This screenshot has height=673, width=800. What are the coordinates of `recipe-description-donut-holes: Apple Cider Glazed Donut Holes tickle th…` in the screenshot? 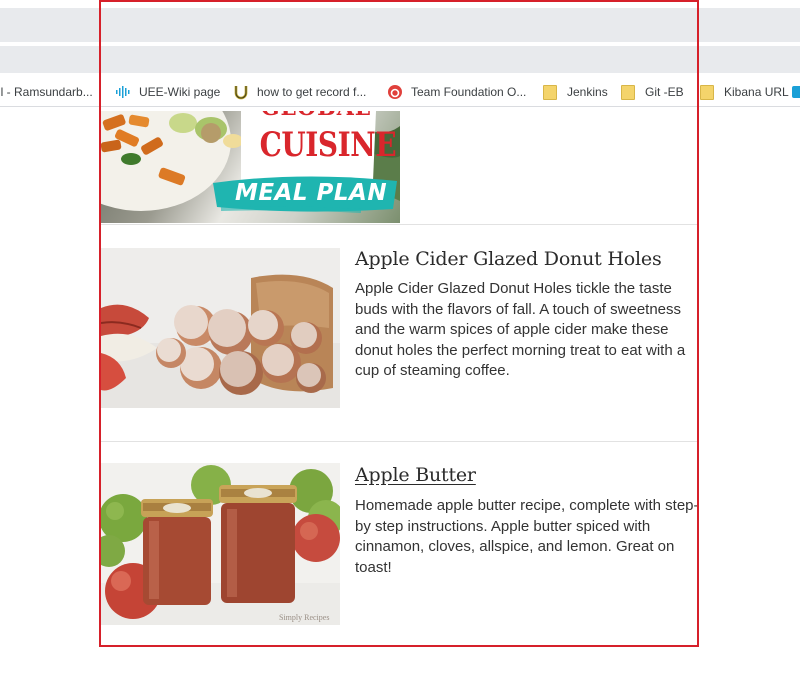 It's located at (520, 329).